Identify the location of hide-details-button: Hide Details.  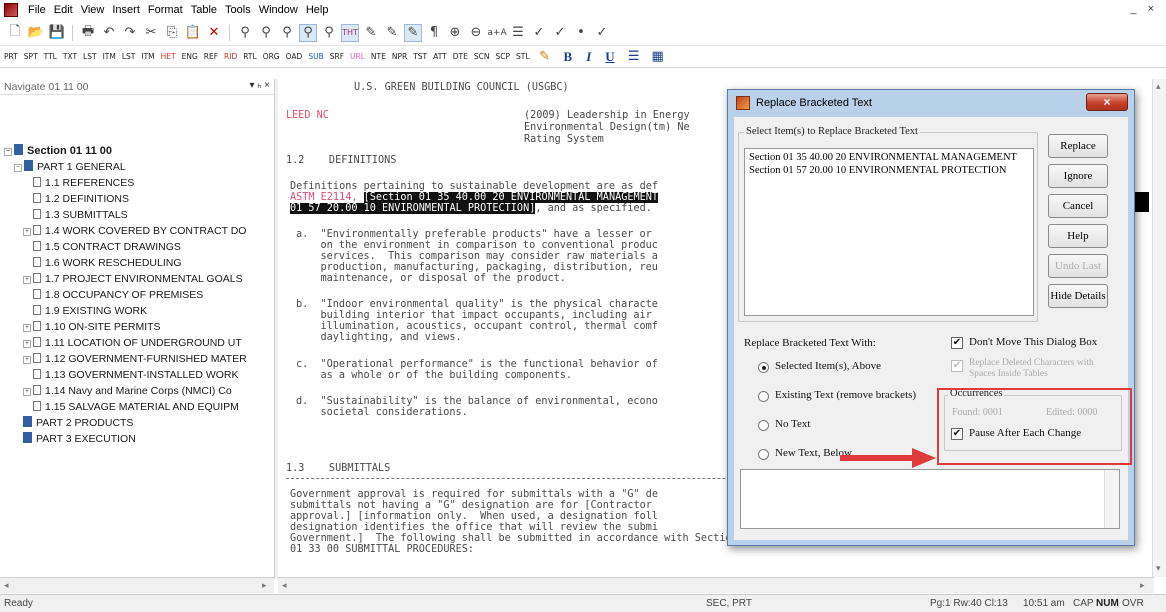
(1078, 296).